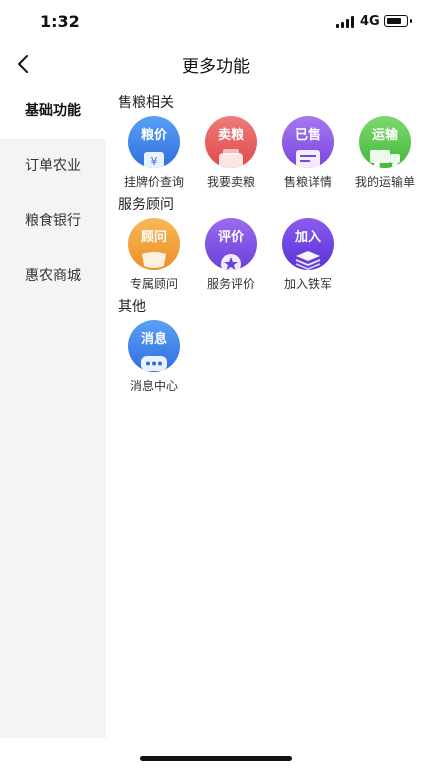  I want to click on grid-item-message-center: 消息 消息中心, so click(154, 356).